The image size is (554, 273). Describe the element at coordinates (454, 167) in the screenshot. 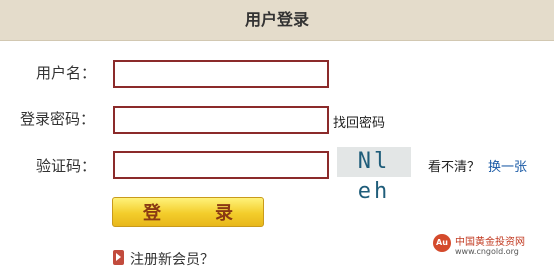

I see `unclear-text: 看不清？` at that location.